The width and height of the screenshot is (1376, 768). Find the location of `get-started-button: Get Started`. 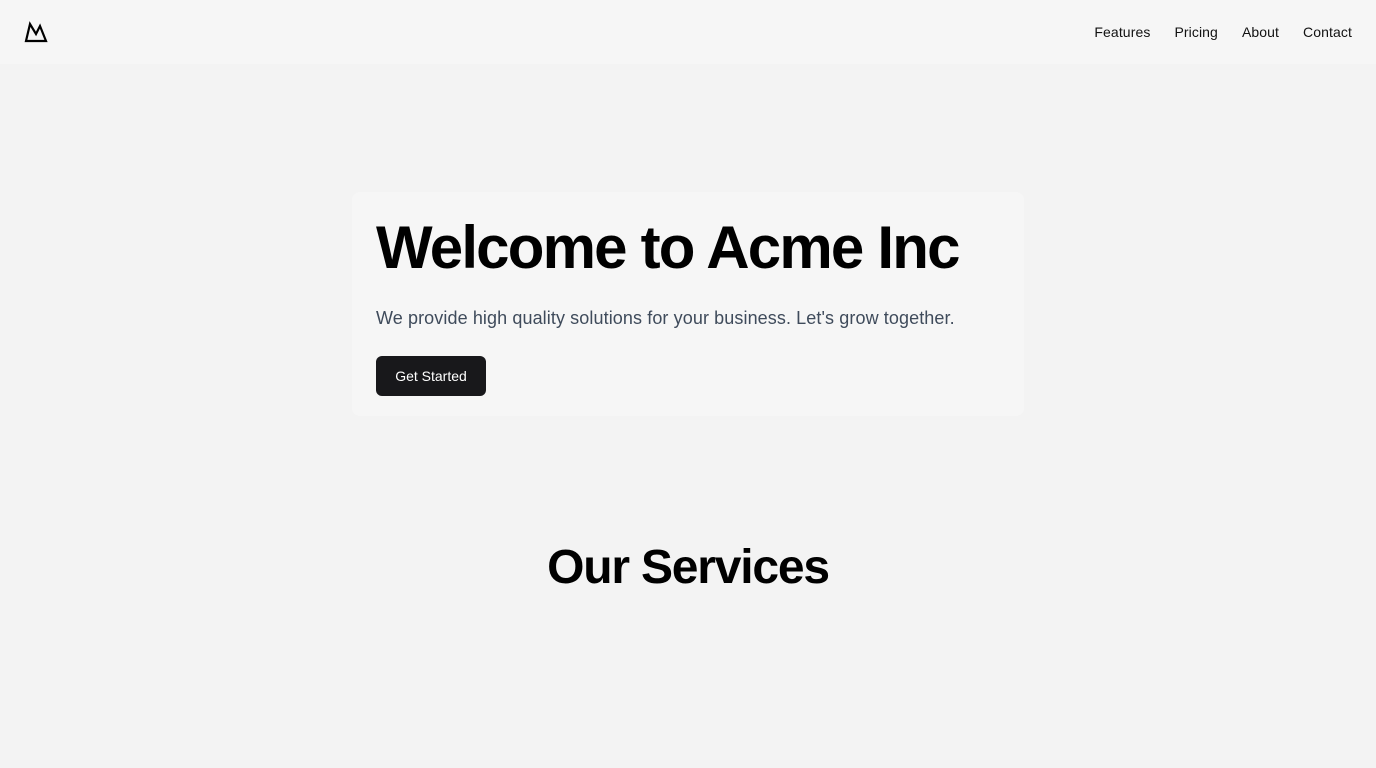

get-started-button: Get Started is located at coordinates (431, 376).